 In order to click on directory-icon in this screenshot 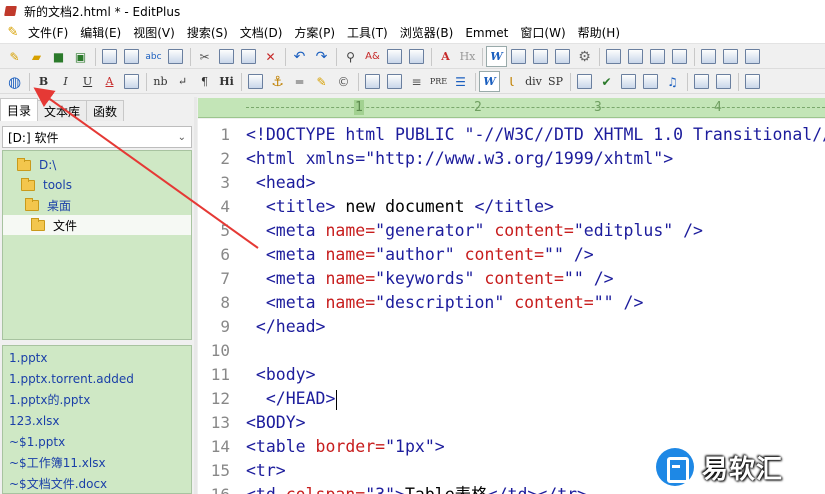, I will do `click(679, 56)`.